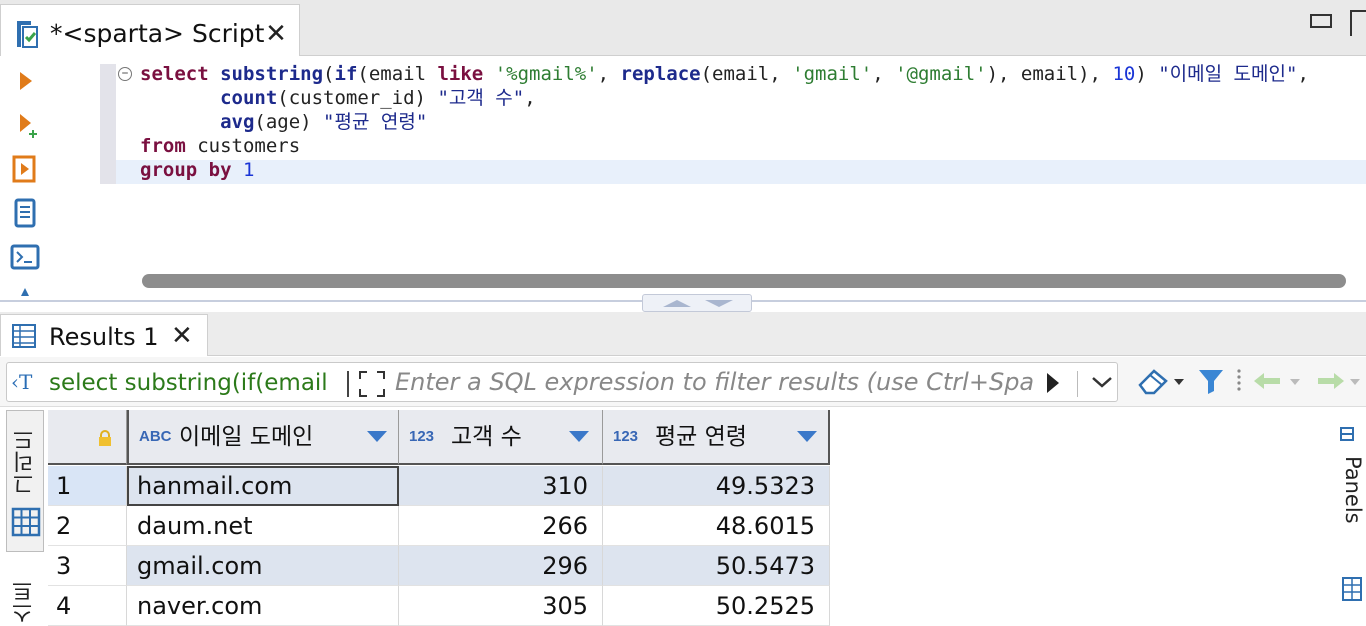  Describe the element at coordinates (108, 124) in the screenshot. I see `statement-ruler` at that location.